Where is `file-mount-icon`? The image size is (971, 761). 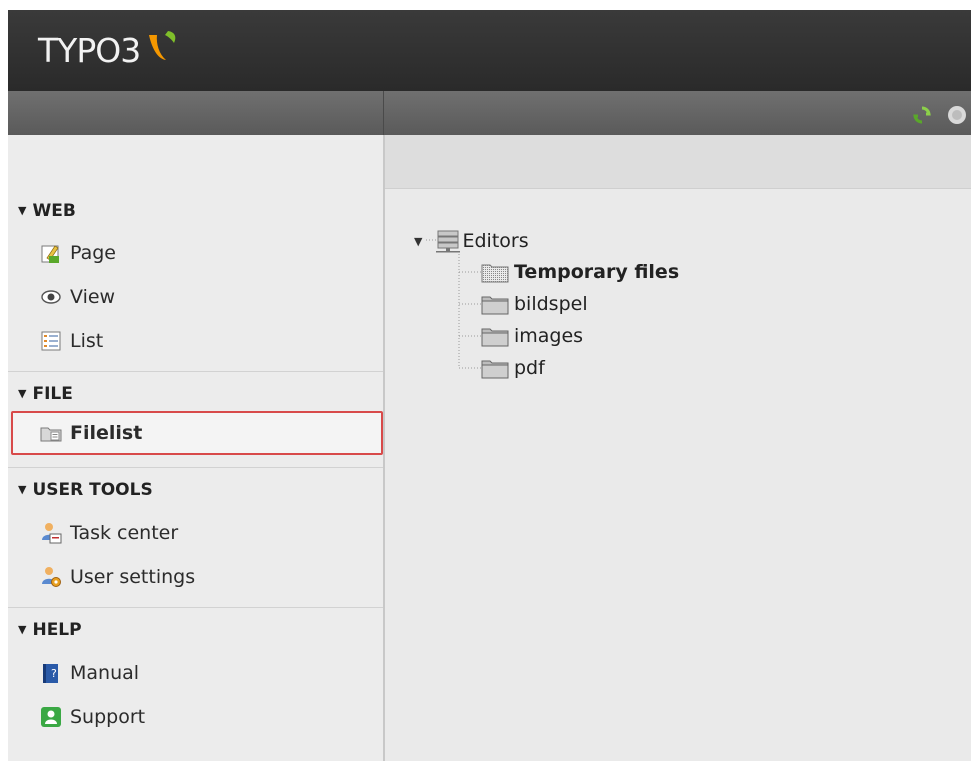 file-mount-icon is located at coordinates (447, 241).